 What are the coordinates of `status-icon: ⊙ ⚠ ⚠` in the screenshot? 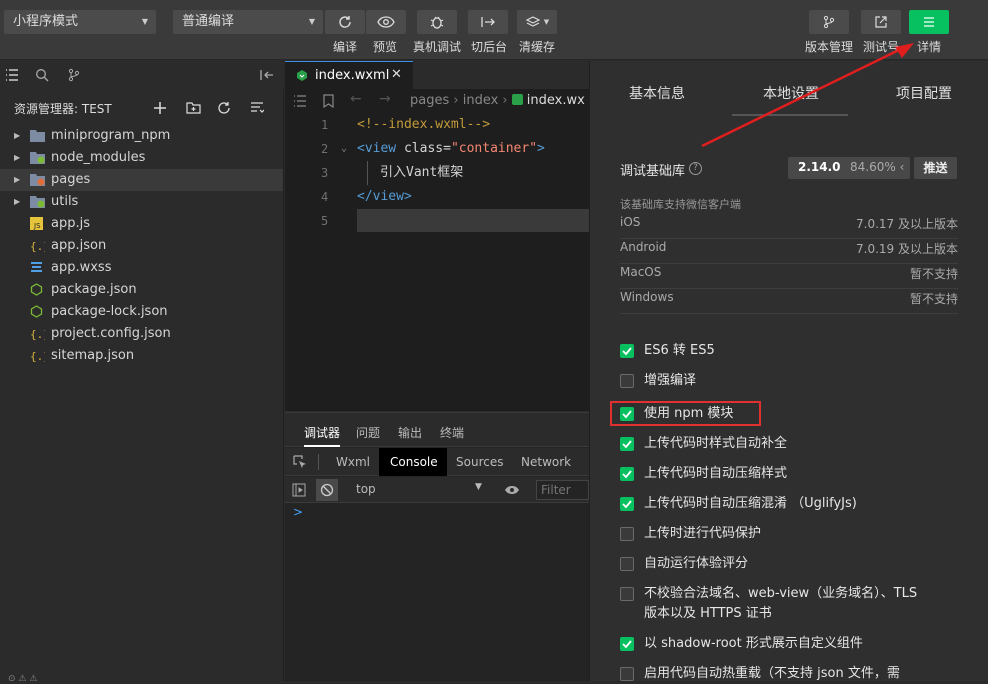 It's located at (22, 679).